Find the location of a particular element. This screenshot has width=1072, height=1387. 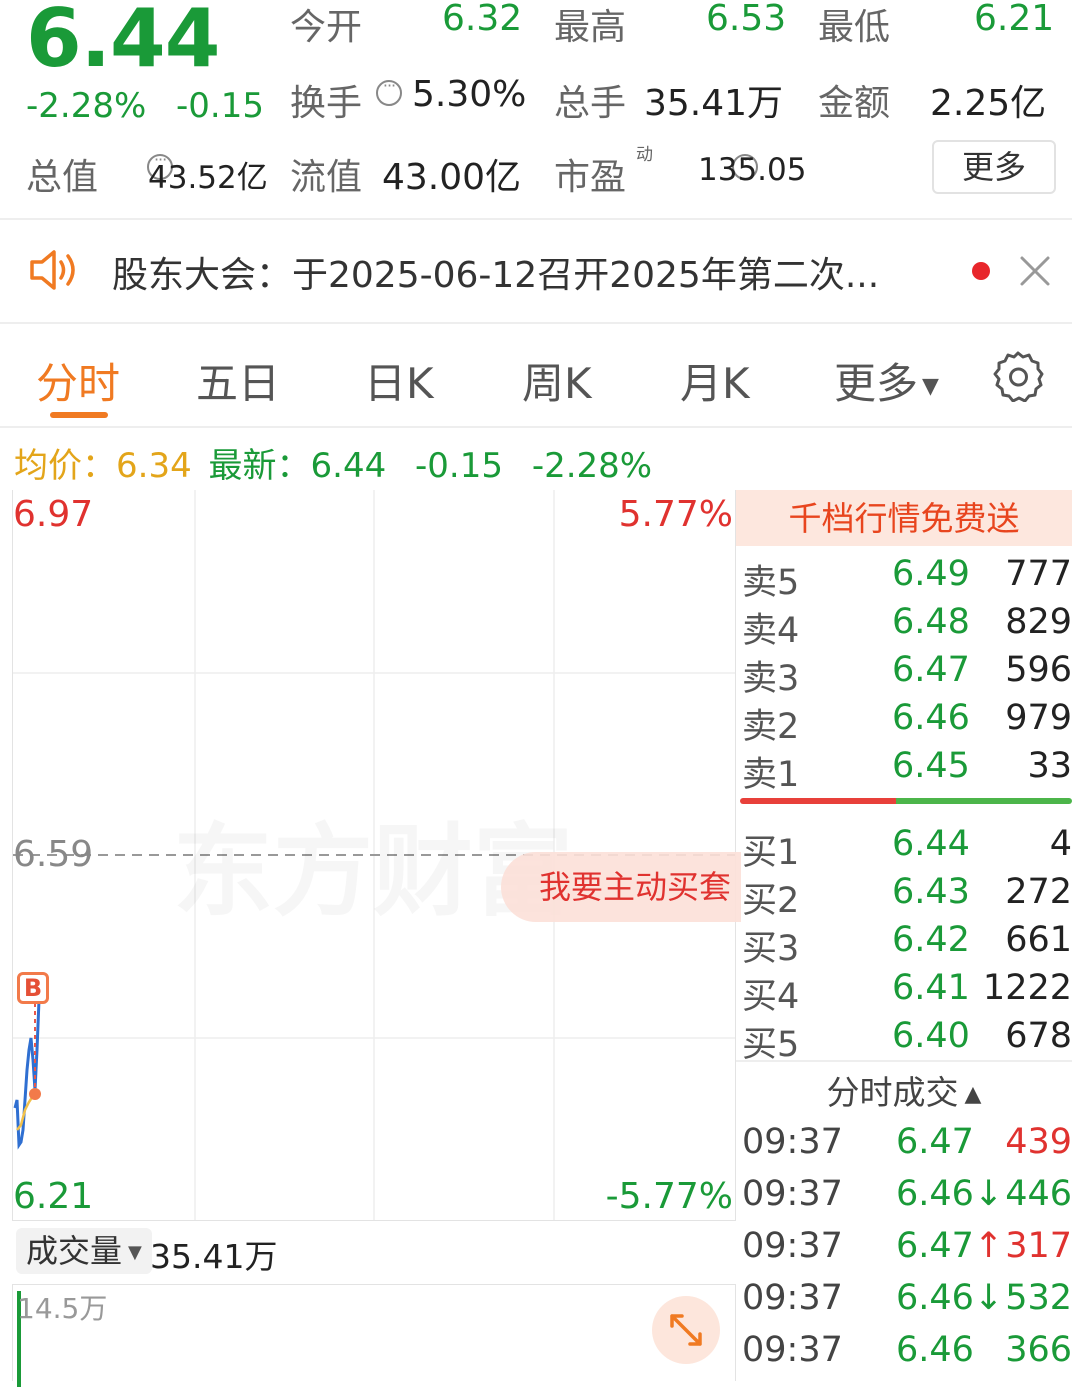

change-percent: -2.28% is located at coordinates (86, 106).